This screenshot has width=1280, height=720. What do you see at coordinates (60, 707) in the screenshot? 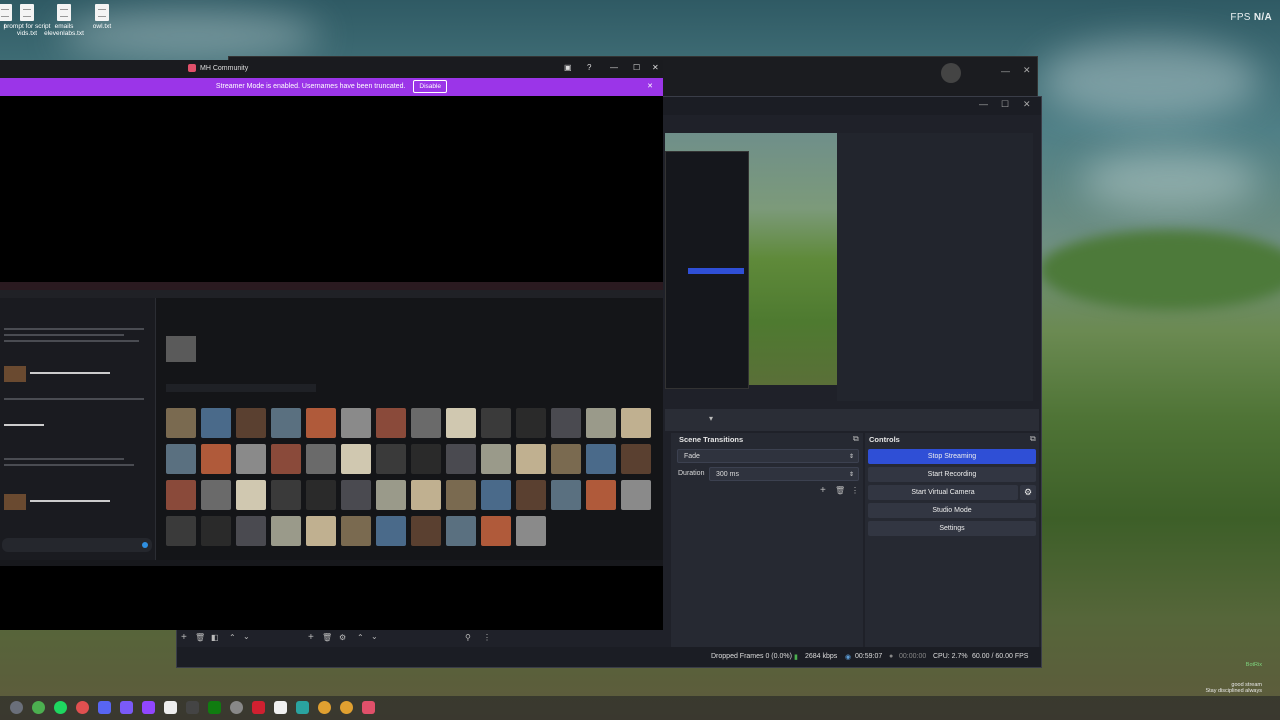
I see `spotify-icon` at bounding box center [60, 707].